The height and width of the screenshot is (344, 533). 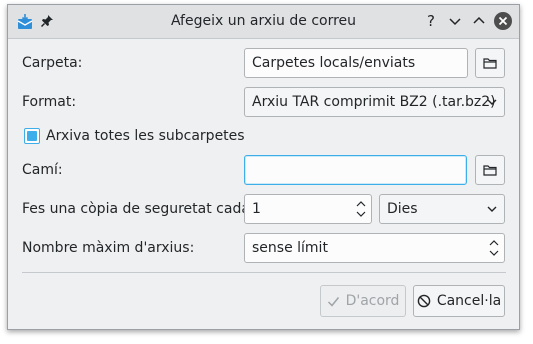 I want to click on cancel-button: Cancel·la, so click(x=459, y=301).